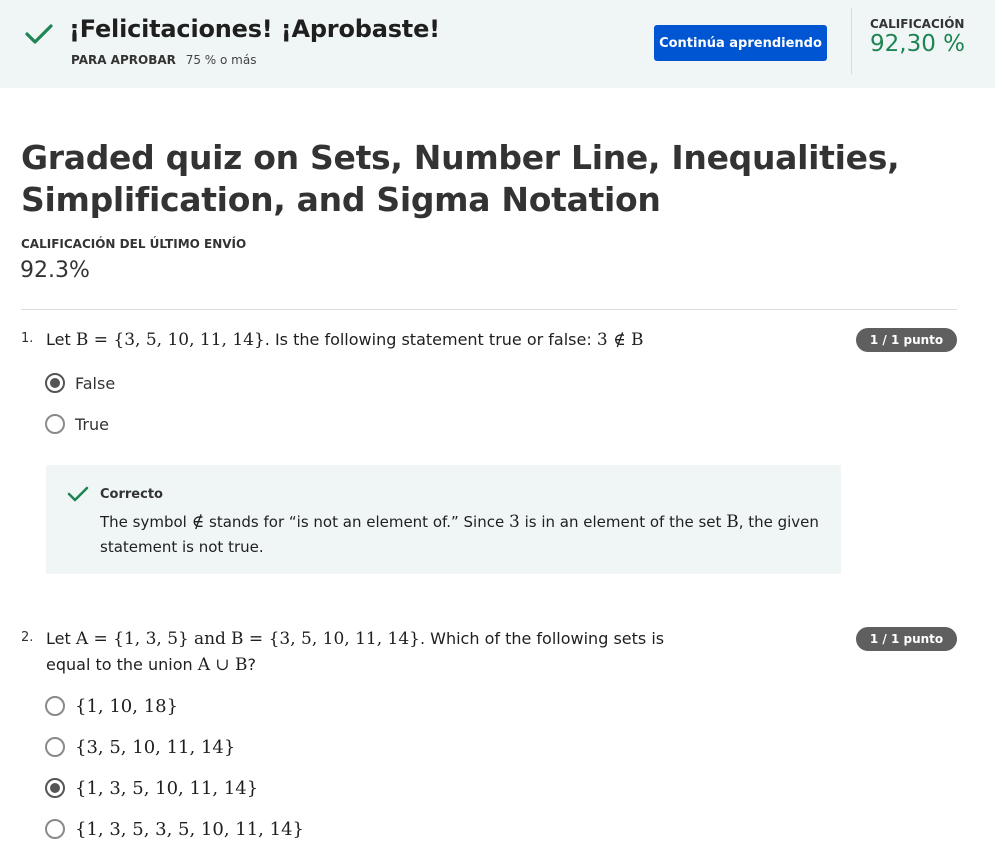 This screenshot has width=995, height=844. I want to click on option-label: {3, 5, 10, 11, 14}, so click(155, 747).